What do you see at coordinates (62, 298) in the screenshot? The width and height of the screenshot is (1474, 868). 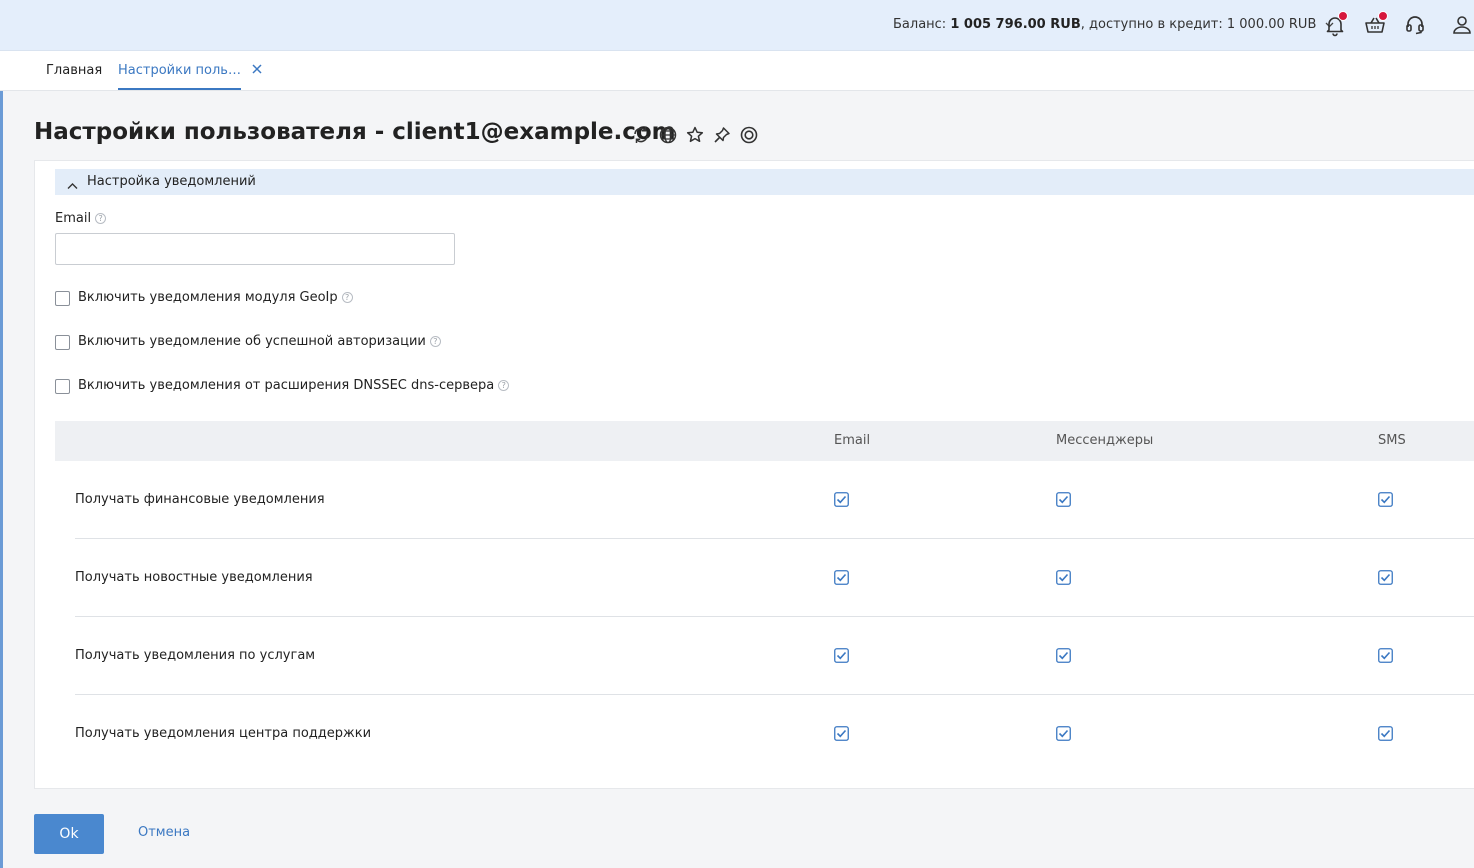 I see `geoip-notifications-checkbox` at bounding box center [62, 298].